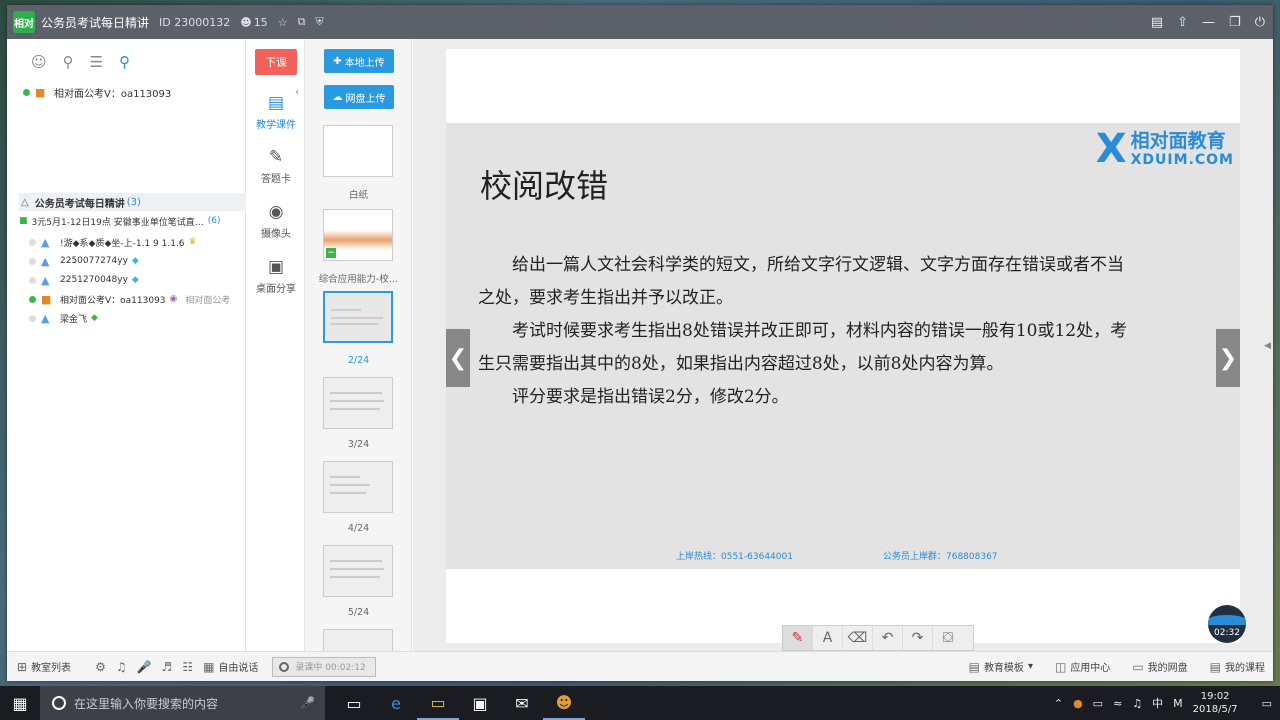  Describe the element at coordinates (1182, 22) in the screenshot. I see `skin-icon: ⇧` at that location.